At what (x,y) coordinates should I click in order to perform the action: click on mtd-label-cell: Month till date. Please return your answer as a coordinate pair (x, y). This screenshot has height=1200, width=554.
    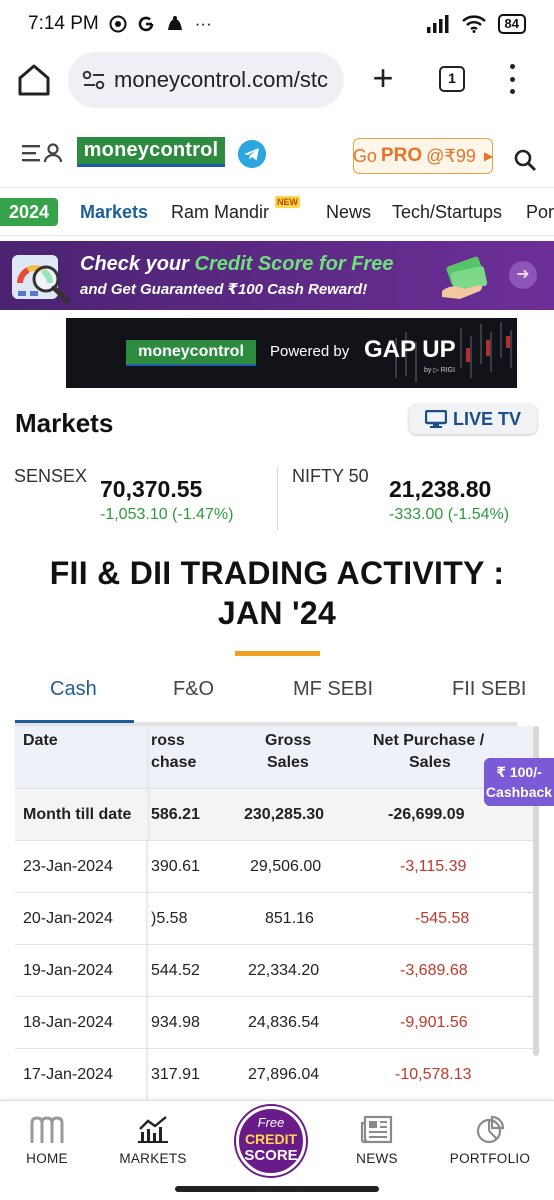
    Looking at the image, I should click on (81, 815).